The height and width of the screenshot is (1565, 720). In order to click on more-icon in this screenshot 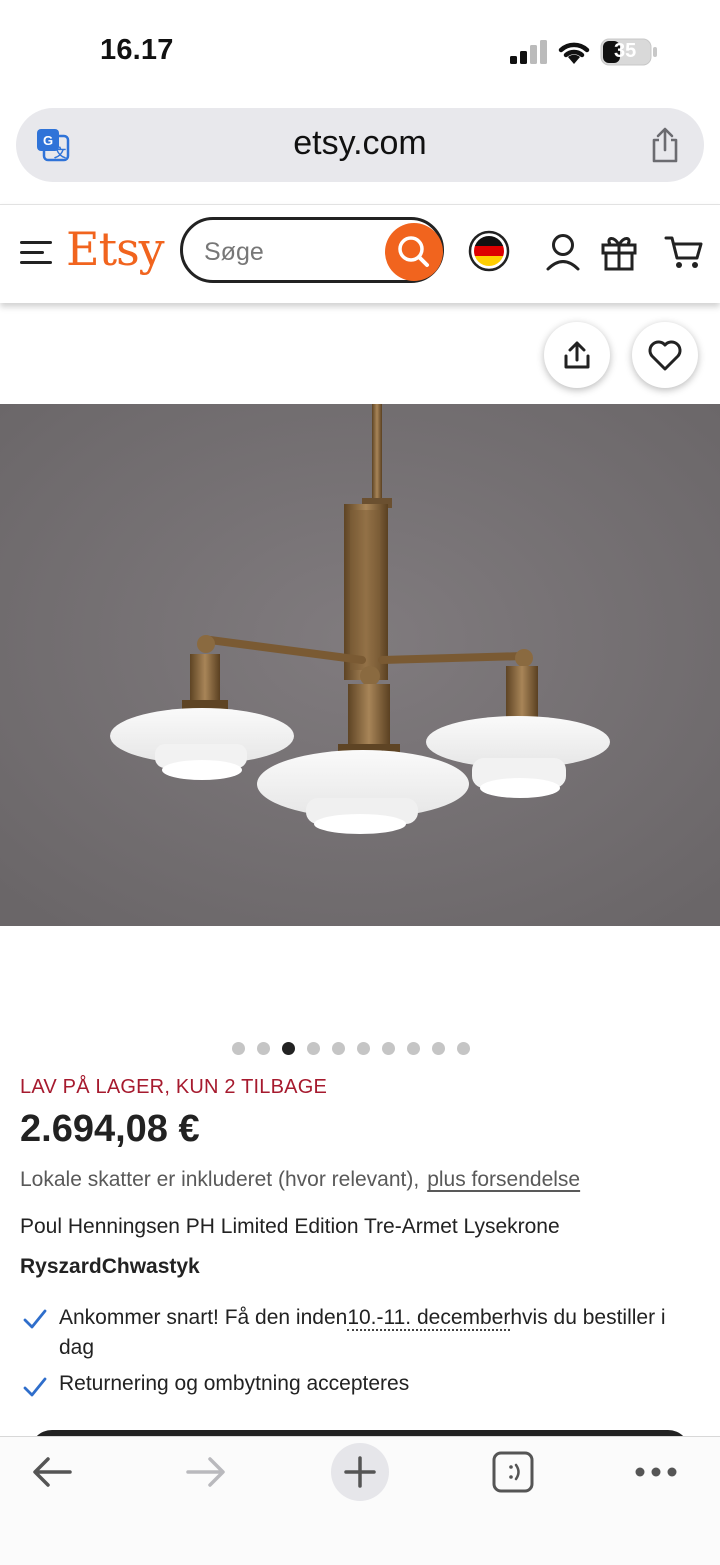, I will do `click(656, 1472)`.